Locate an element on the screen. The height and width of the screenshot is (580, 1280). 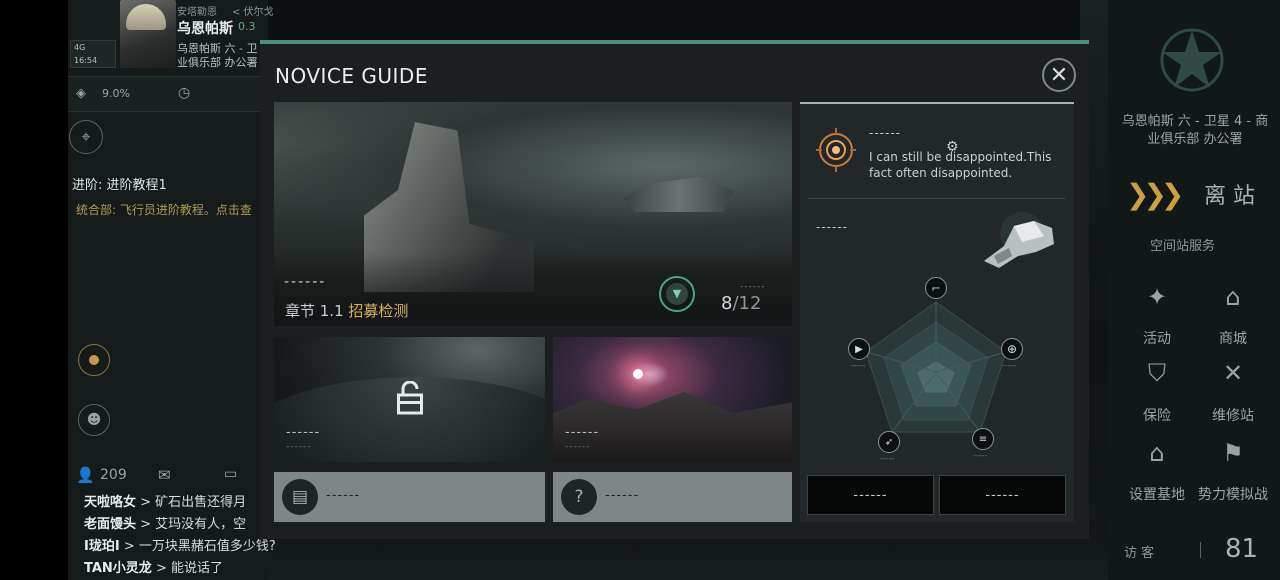
menu-item-insurance: 保险 is located at coordinates (1157, 415).